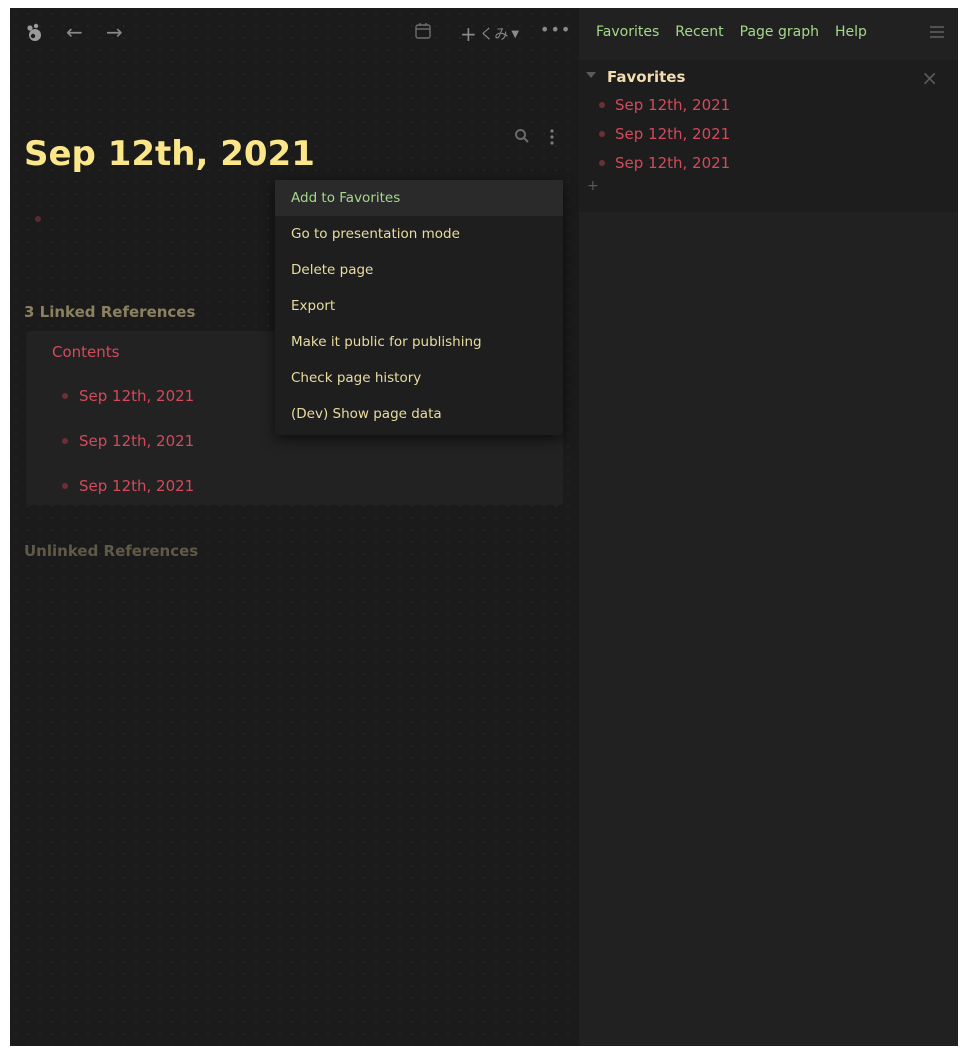 The image size is (968, 1055). What do you see at coordinates (85, 352) in the screenshot?
I see `reference-page-link: Contents` at bounding box center [85, 352].